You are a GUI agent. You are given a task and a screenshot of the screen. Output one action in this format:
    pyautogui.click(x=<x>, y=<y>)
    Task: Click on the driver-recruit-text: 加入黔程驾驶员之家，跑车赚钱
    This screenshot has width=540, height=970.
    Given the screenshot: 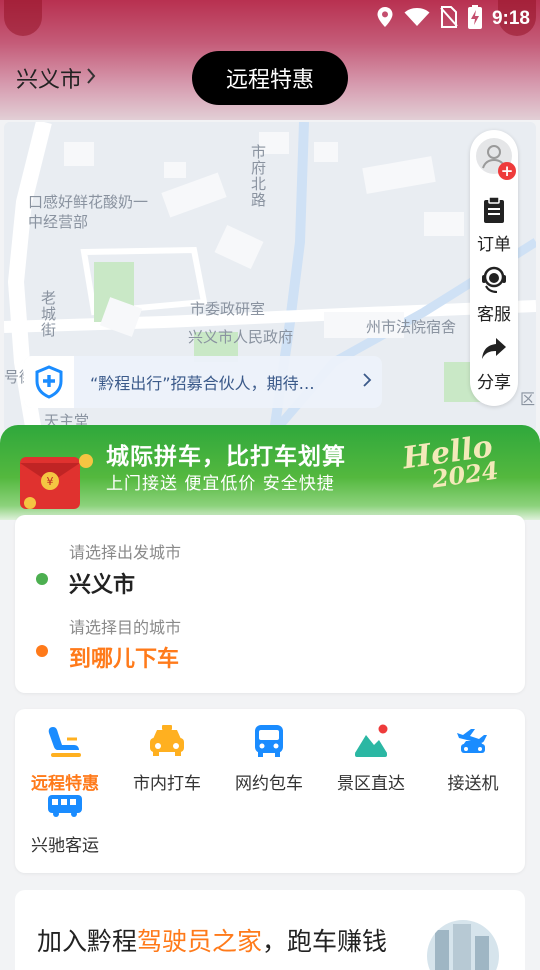 What is the action you would take?
    pyautogui.click(x=212, y=941)
    